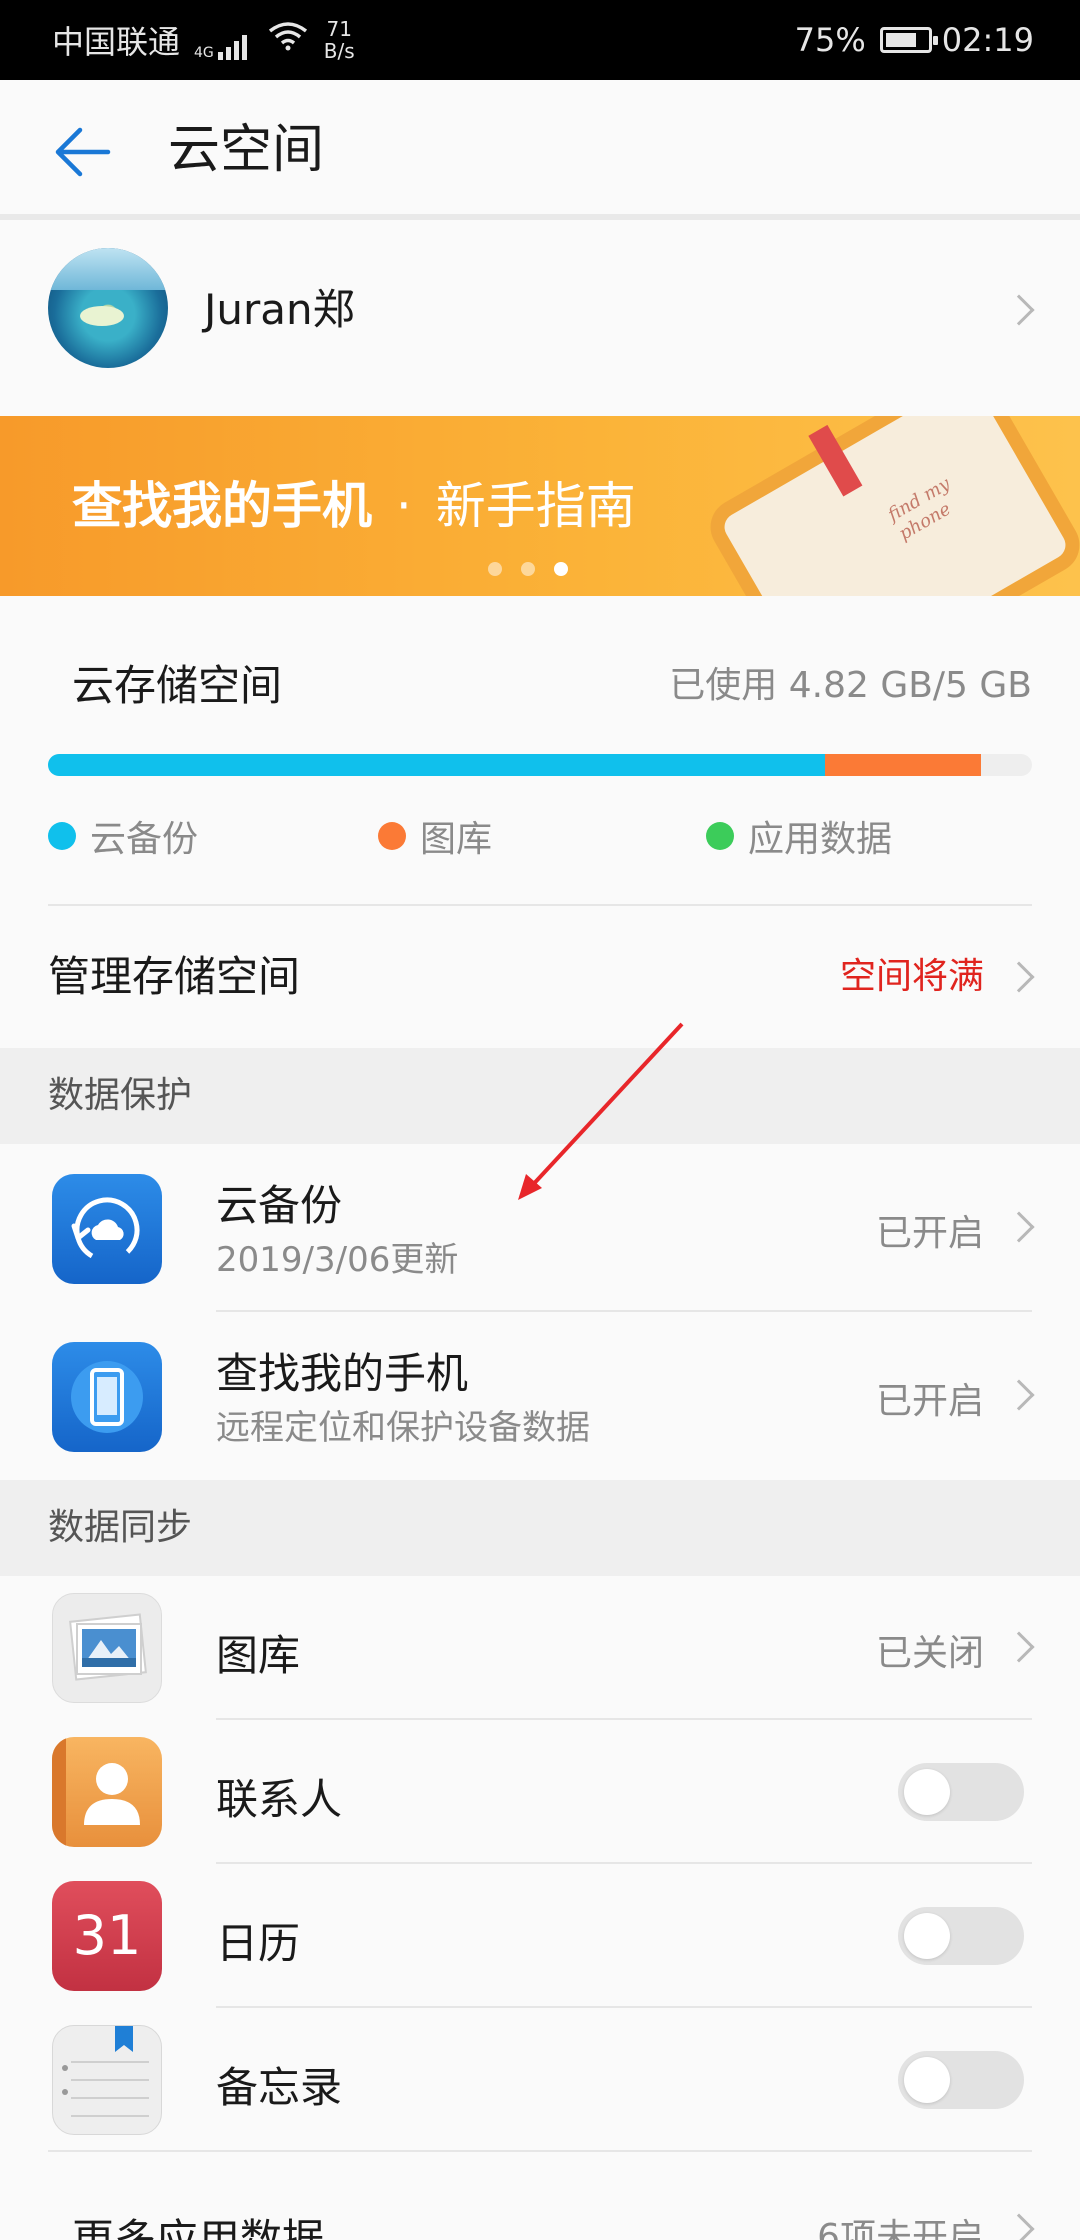 This screenshot has height=2240, width=1080. What do you see at coordinates (540, 1396) in the screenshot?
I see `list-item-find-phone: 查找我的手机 远程定位和保护设备数据 已开启` at bounding box center [540, 1396].